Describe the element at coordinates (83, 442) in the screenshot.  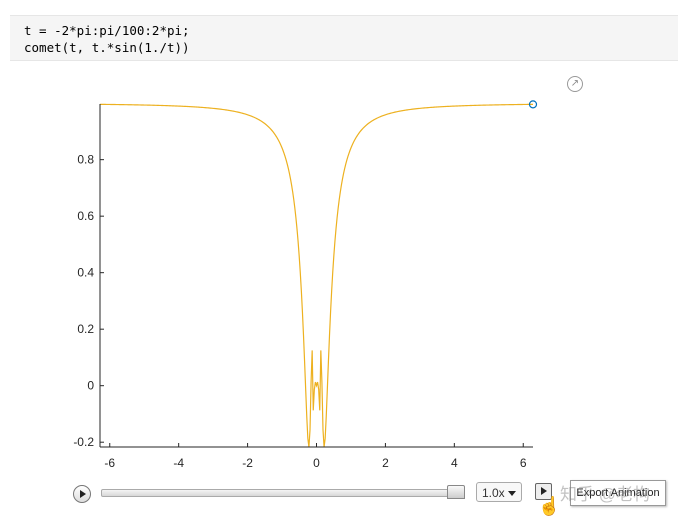
I see `y-tick-label: -0.2` at that location.